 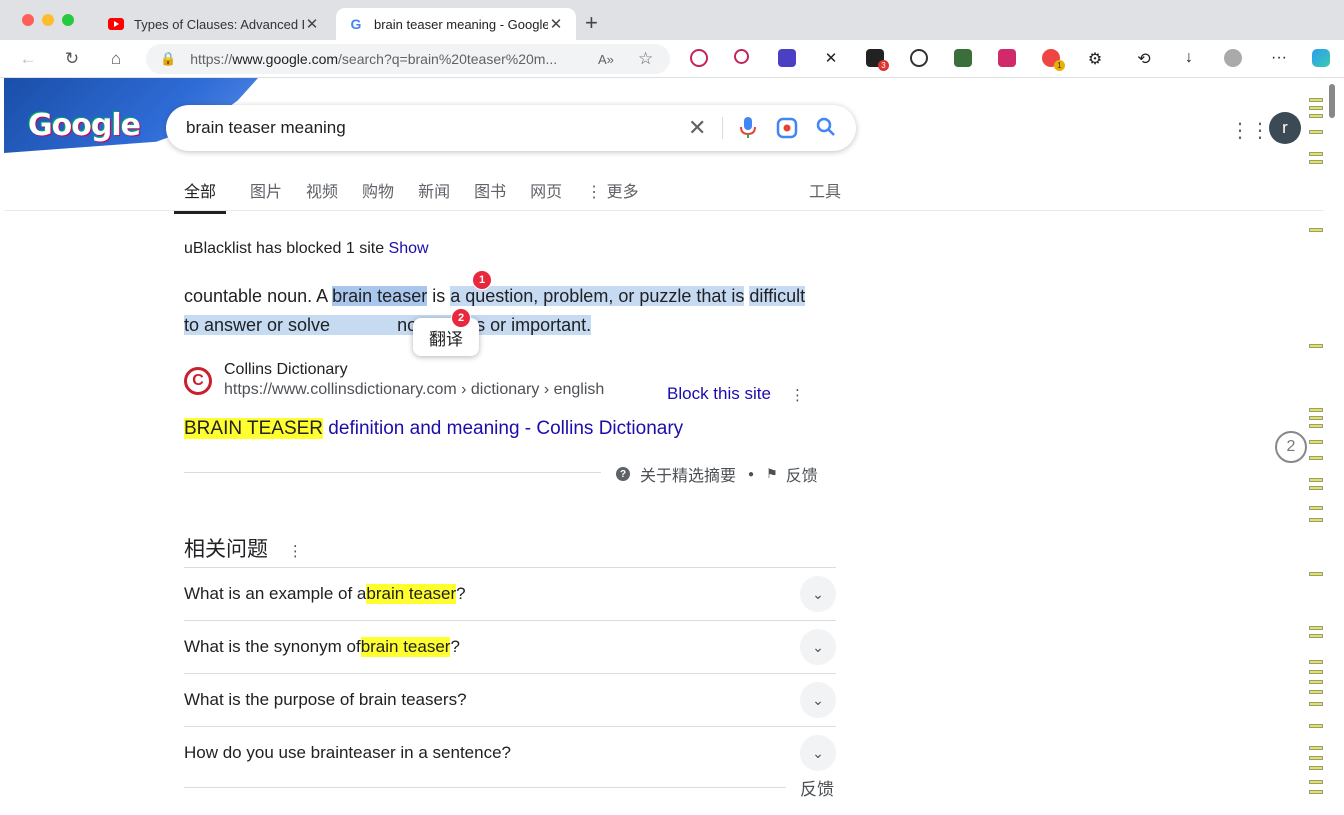 What do you see at coordinates (919, 58) in the screenshot?
I see `extension-icon-record` at bounding box center [919, 58].